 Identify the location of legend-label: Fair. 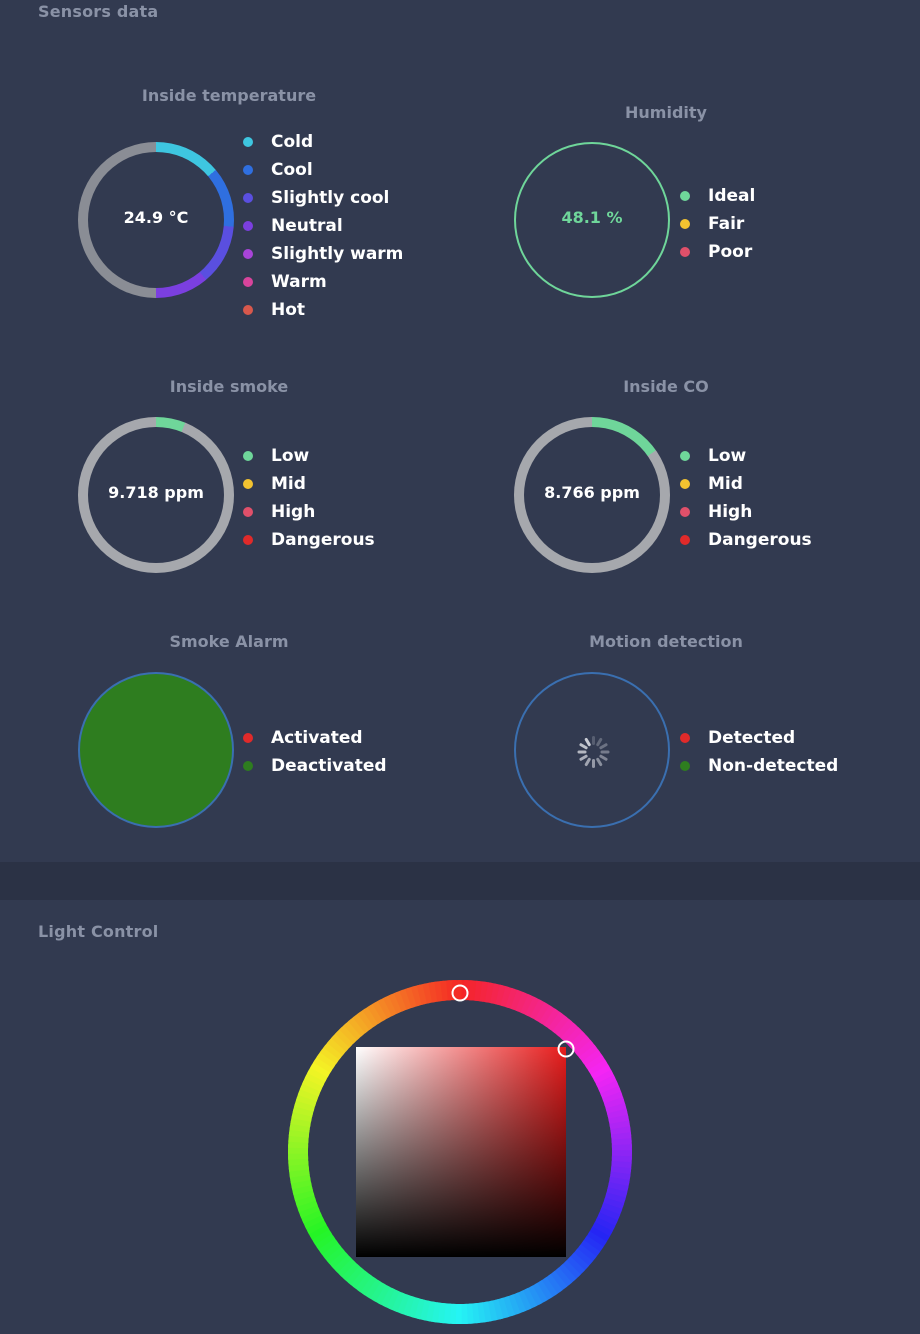
(726, 224).